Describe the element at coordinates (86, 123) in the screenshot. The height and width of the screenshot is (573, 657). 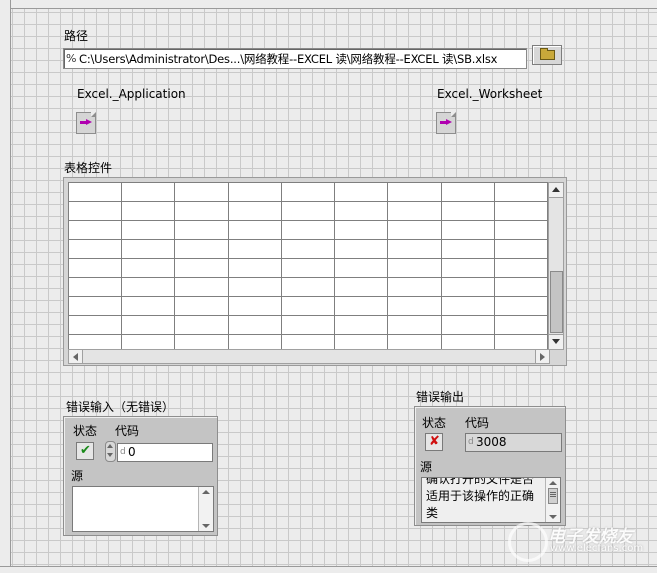
I see `application-refnum` at that location.